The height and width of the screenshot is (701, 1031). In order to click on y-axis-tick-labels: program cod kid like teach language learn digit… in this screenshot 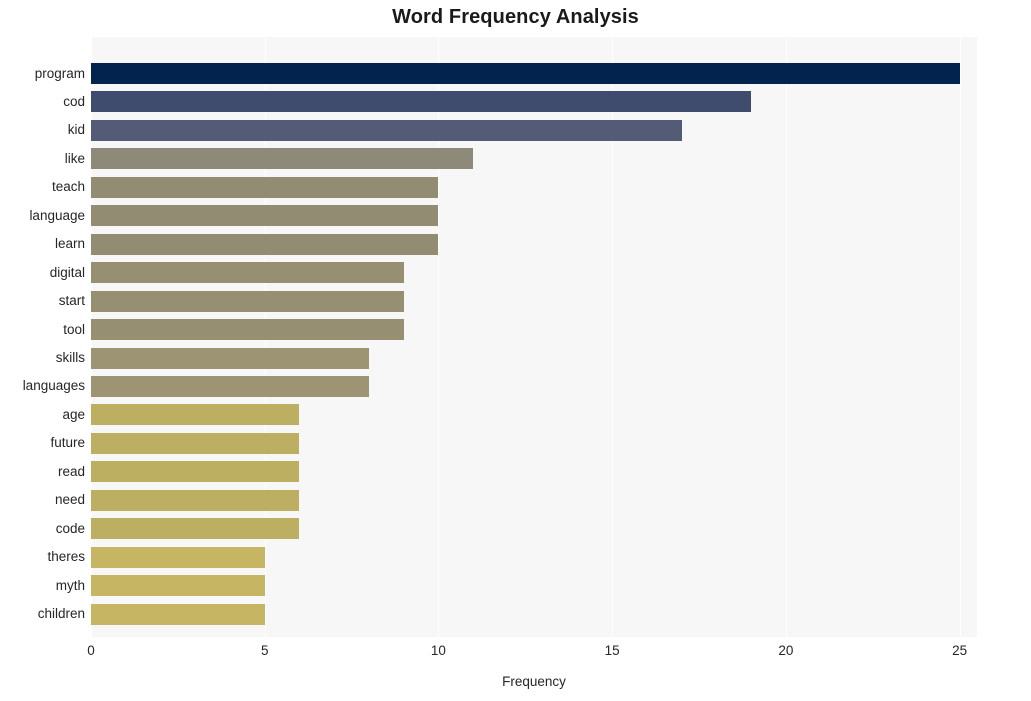, I will do `click(42, 337)`.